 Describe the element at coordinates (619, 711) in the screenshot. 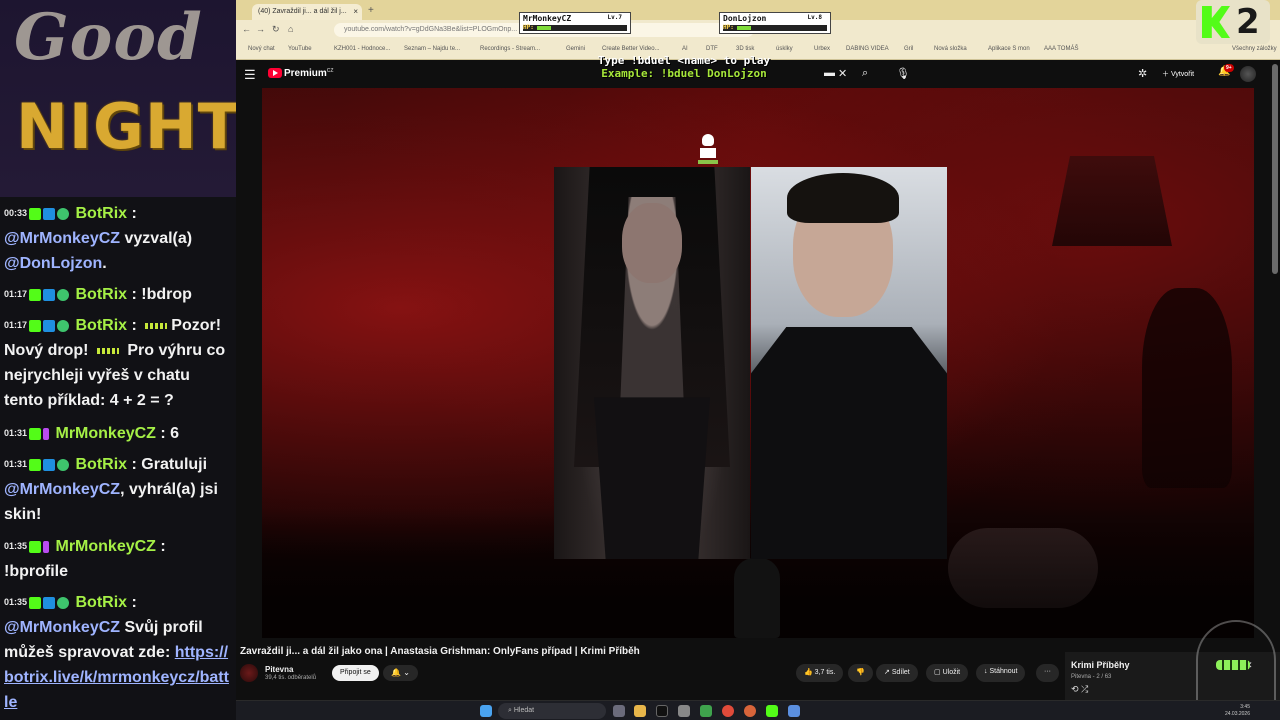

I see `task-view-icon` at that location.